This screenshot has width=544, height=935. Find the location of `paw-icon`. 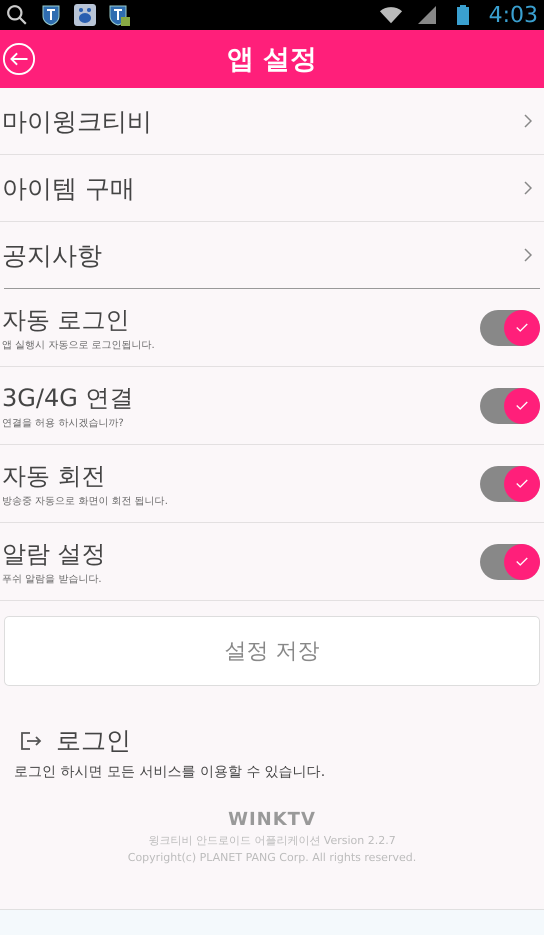

paw-icon is located at coordinates (85, 15).